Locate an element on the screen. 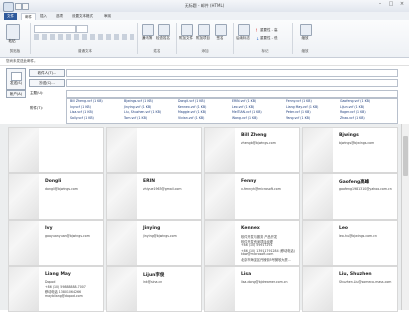 The height and width of the screenshot is (312, 409). low-importance-icon: ↓ is located at coordinates (257, 38).